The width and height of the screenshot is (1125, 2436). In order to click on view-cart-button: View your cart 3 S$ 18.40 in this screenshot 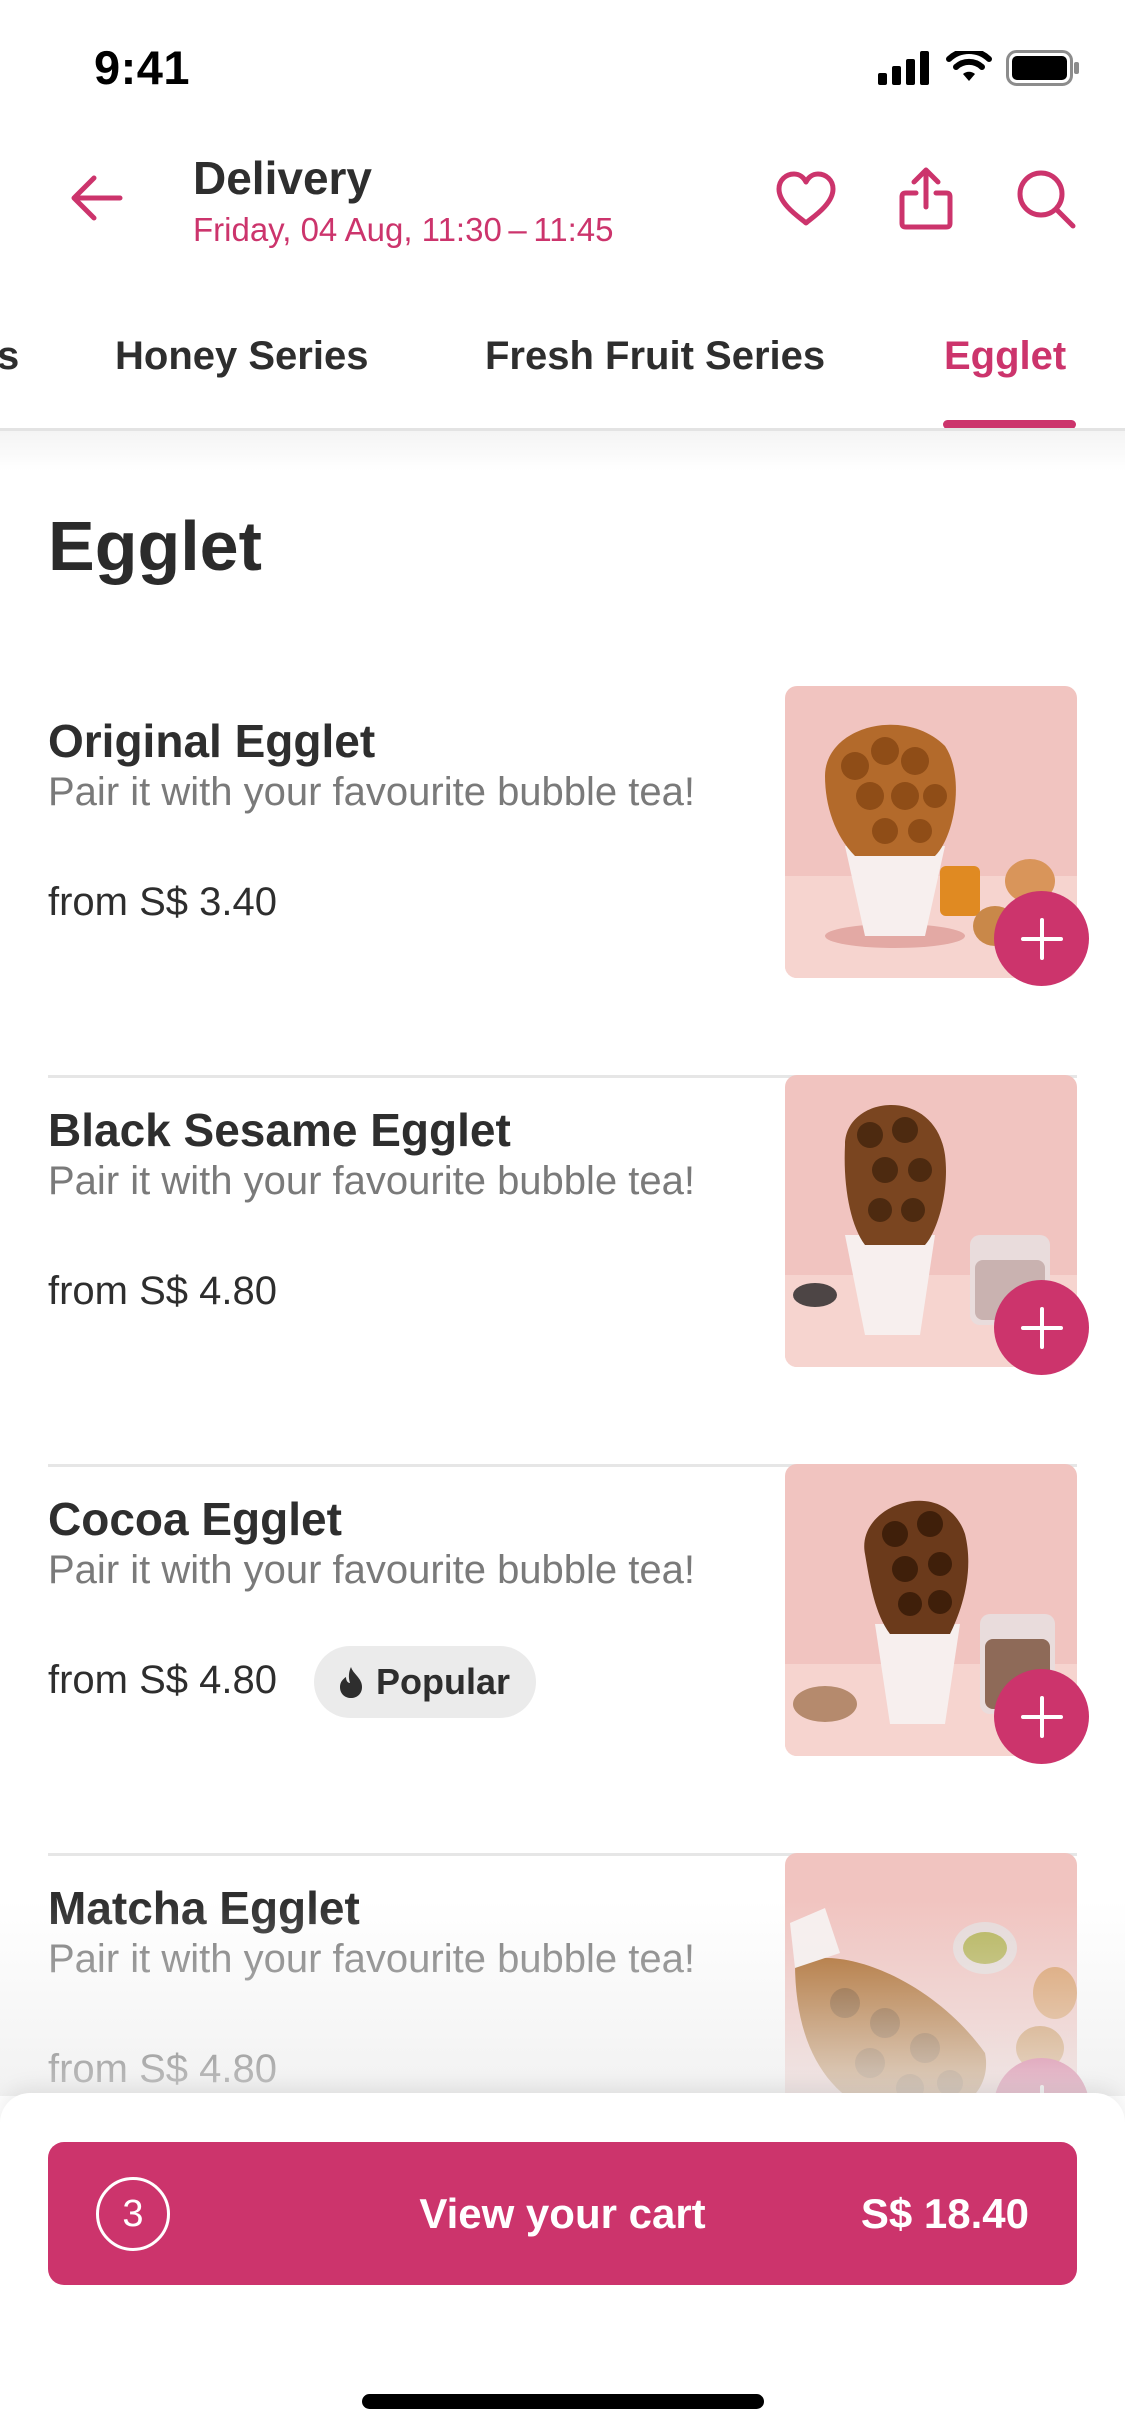, I will do `click(562, 2213)`.